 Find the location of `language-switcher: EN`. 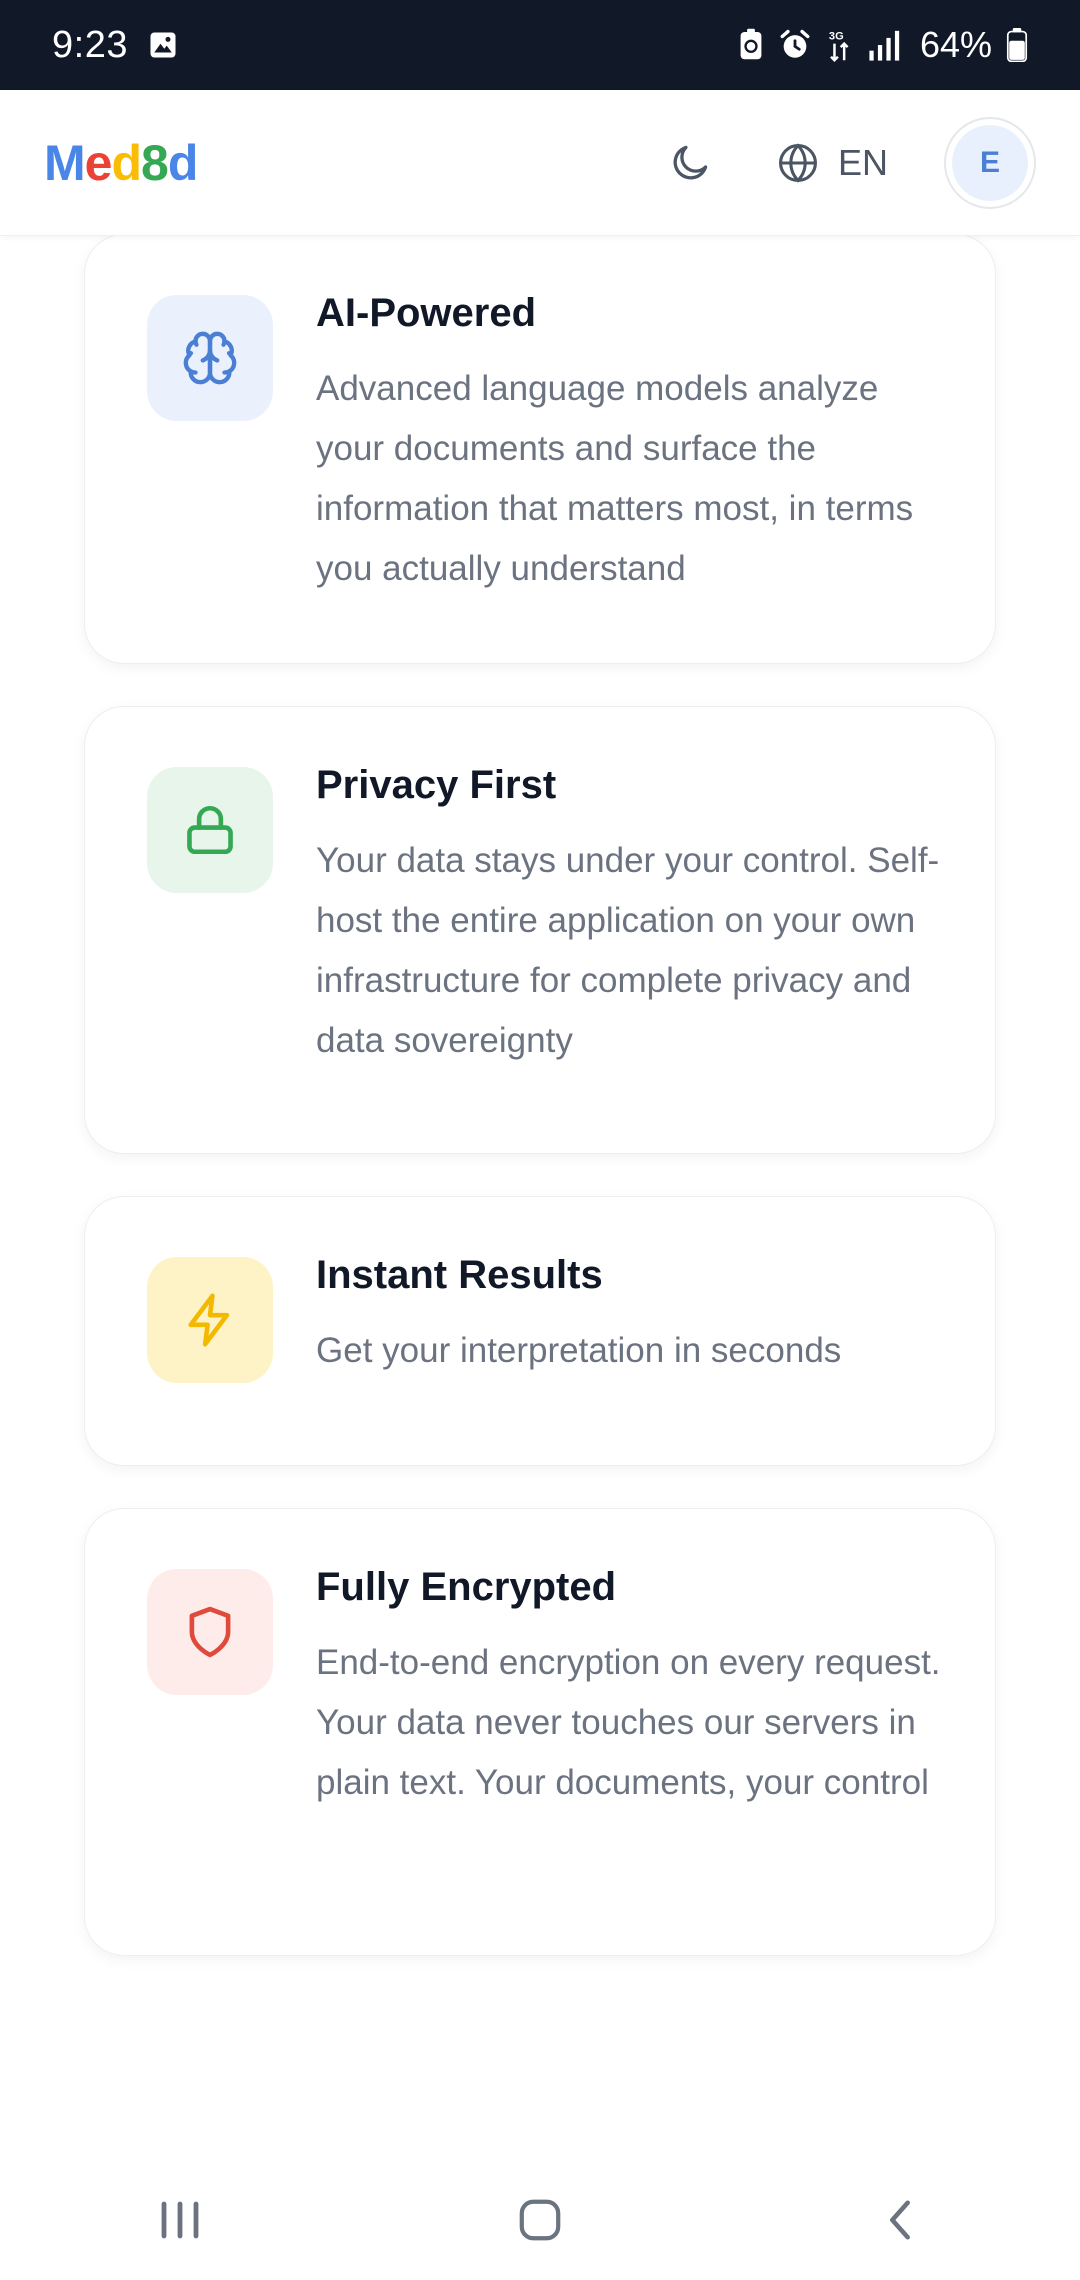

language-switcher: EN is located at coordinates (832, 163).